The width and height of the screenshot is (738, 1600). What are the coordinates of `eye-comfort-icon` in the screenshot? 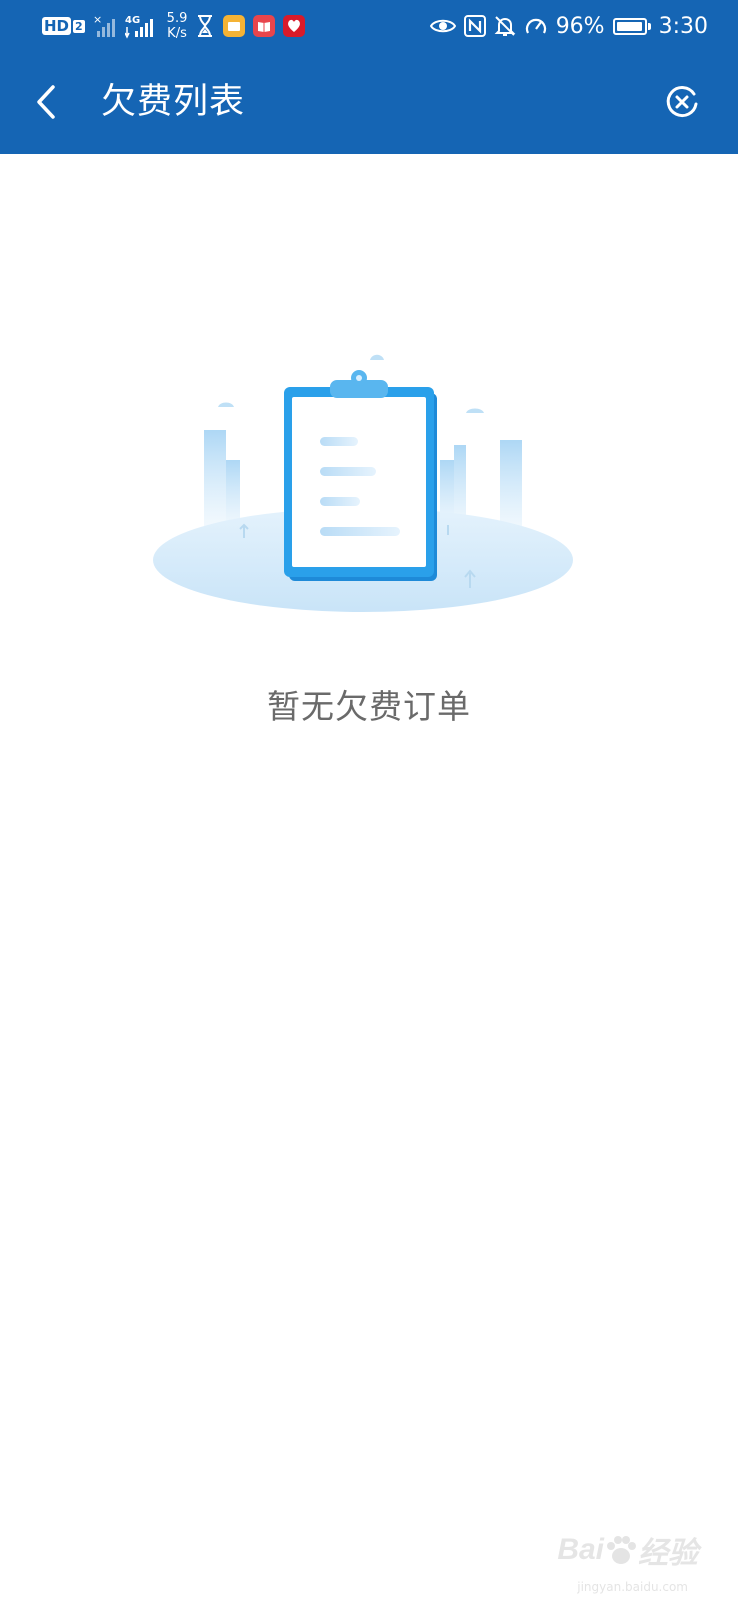 It's located at (442, 26).